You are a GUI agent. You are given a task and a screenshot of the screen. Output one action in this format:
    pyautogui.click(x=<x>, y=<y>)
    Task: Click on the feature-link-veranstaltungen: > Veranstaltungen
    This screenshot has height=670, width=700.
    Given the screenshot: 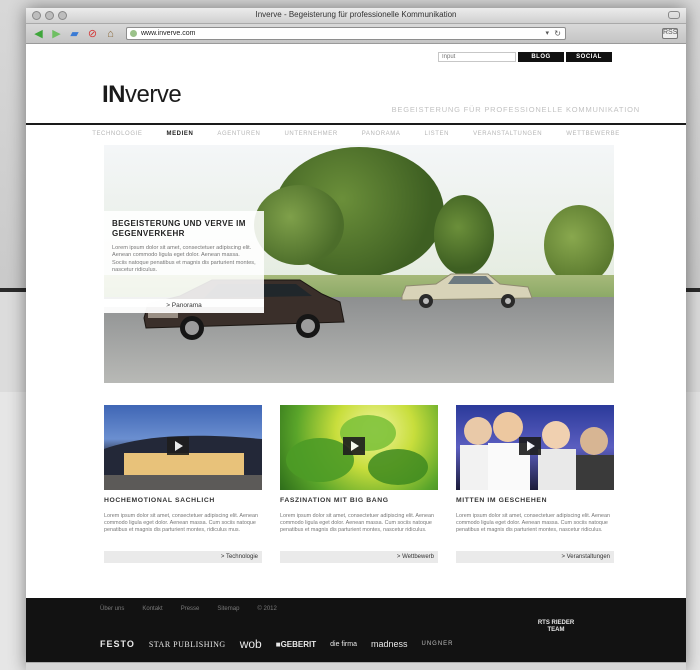 What is the action you would take?
    pyautogui.click(x=535, y=557)
    